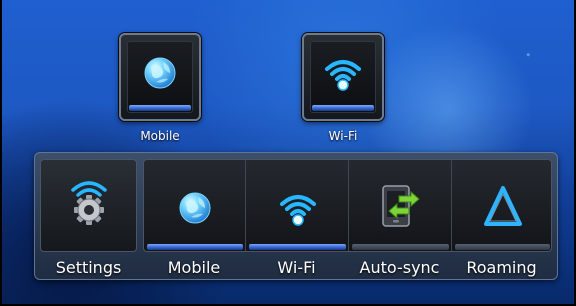 The image size is (576, 306). I want to click on shortcut-wifi-label: Wi-Fi, so click(343, 136).